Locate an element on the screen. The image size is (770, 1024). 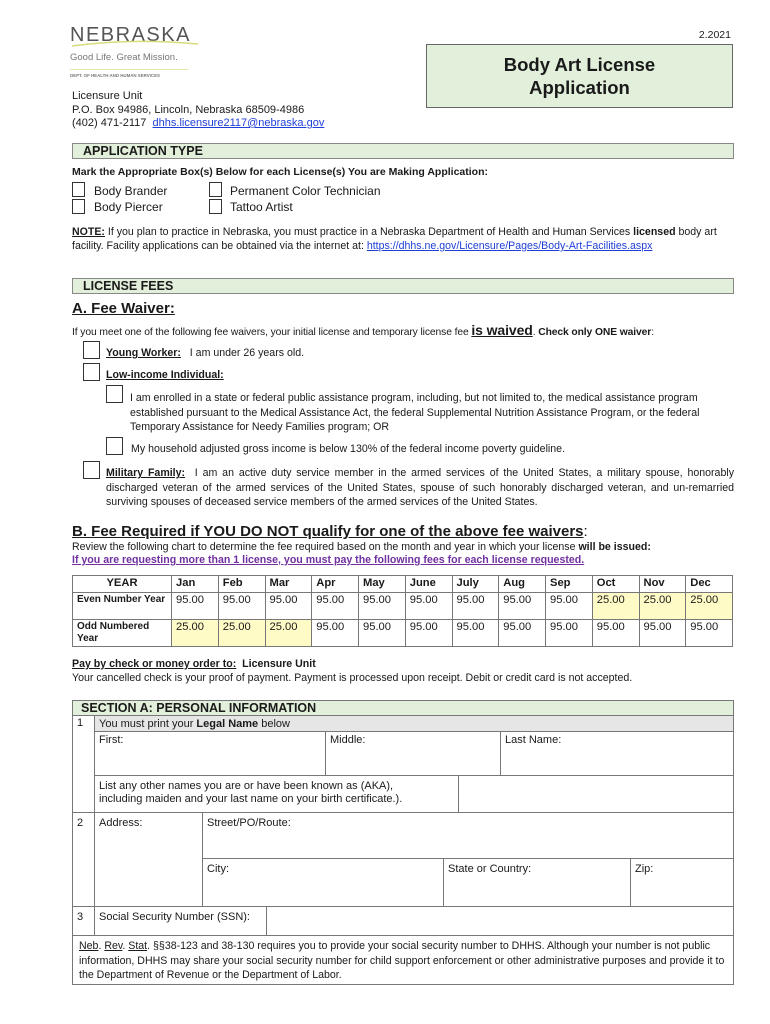
first-name-label: First: is located at coordinates (111, 740).